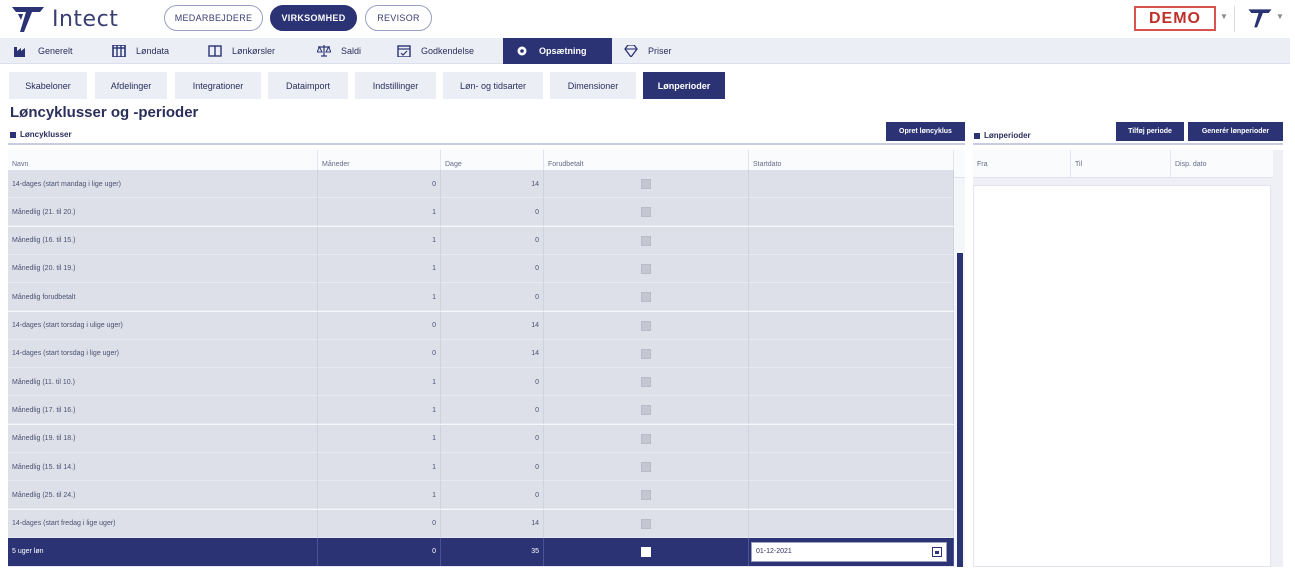  I want to click on start-date-input: 01-12-2021, so click(849, 551).